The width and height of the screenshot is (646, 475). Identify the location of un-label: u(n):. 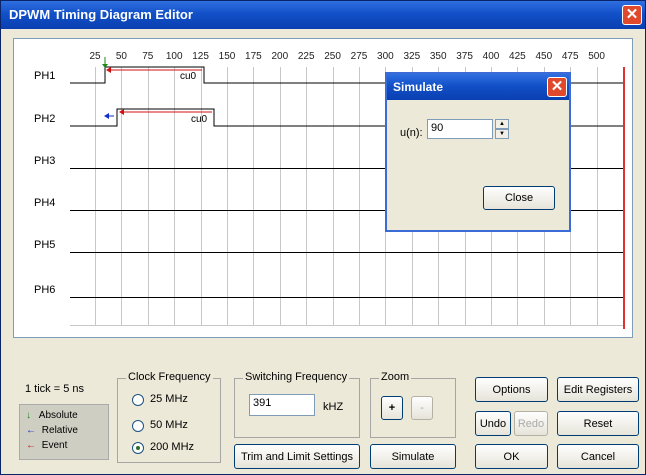
(411, 133).